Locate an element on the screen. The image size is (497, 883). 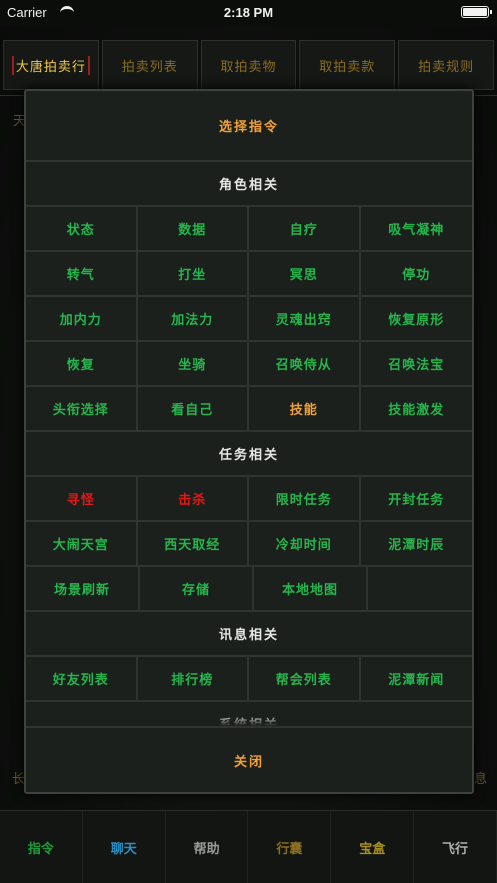
section-header: 讯息相关 is located at coordinates (249, 634).